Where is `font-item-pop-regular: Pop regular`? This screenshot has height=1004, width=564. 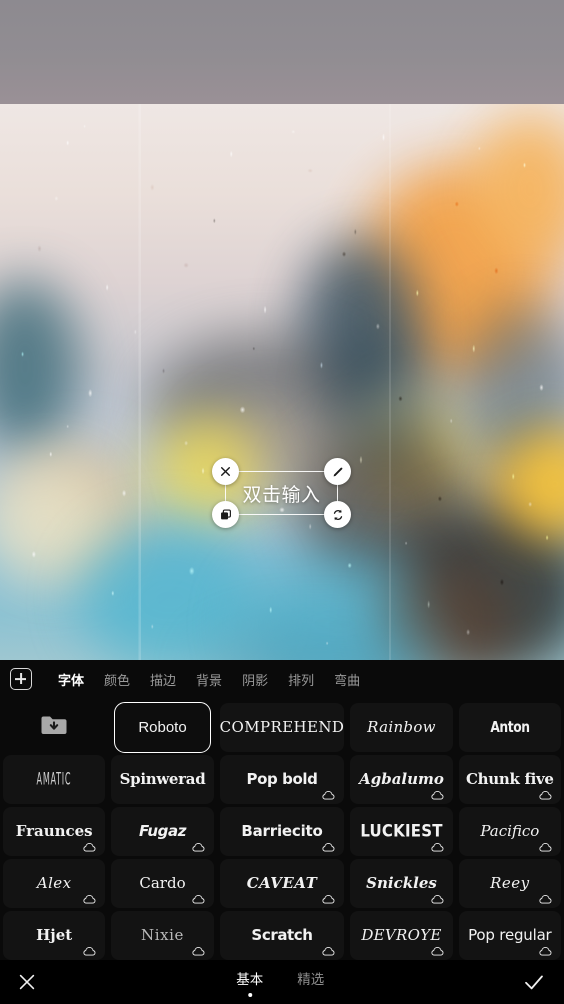 font-item-pop-regular: Pop regular is located at coordinates (509, 935).